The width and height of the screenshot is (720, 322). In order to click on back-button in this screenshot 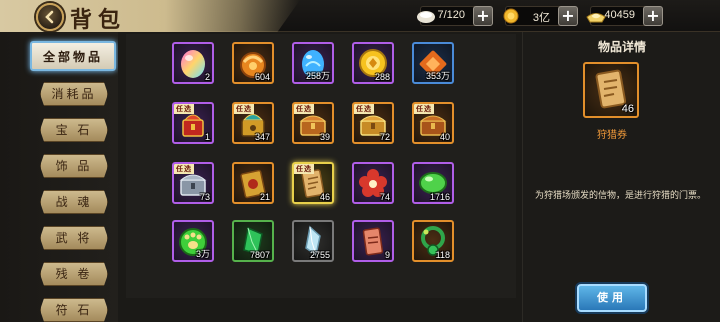, I will do `click(50, 17)`.